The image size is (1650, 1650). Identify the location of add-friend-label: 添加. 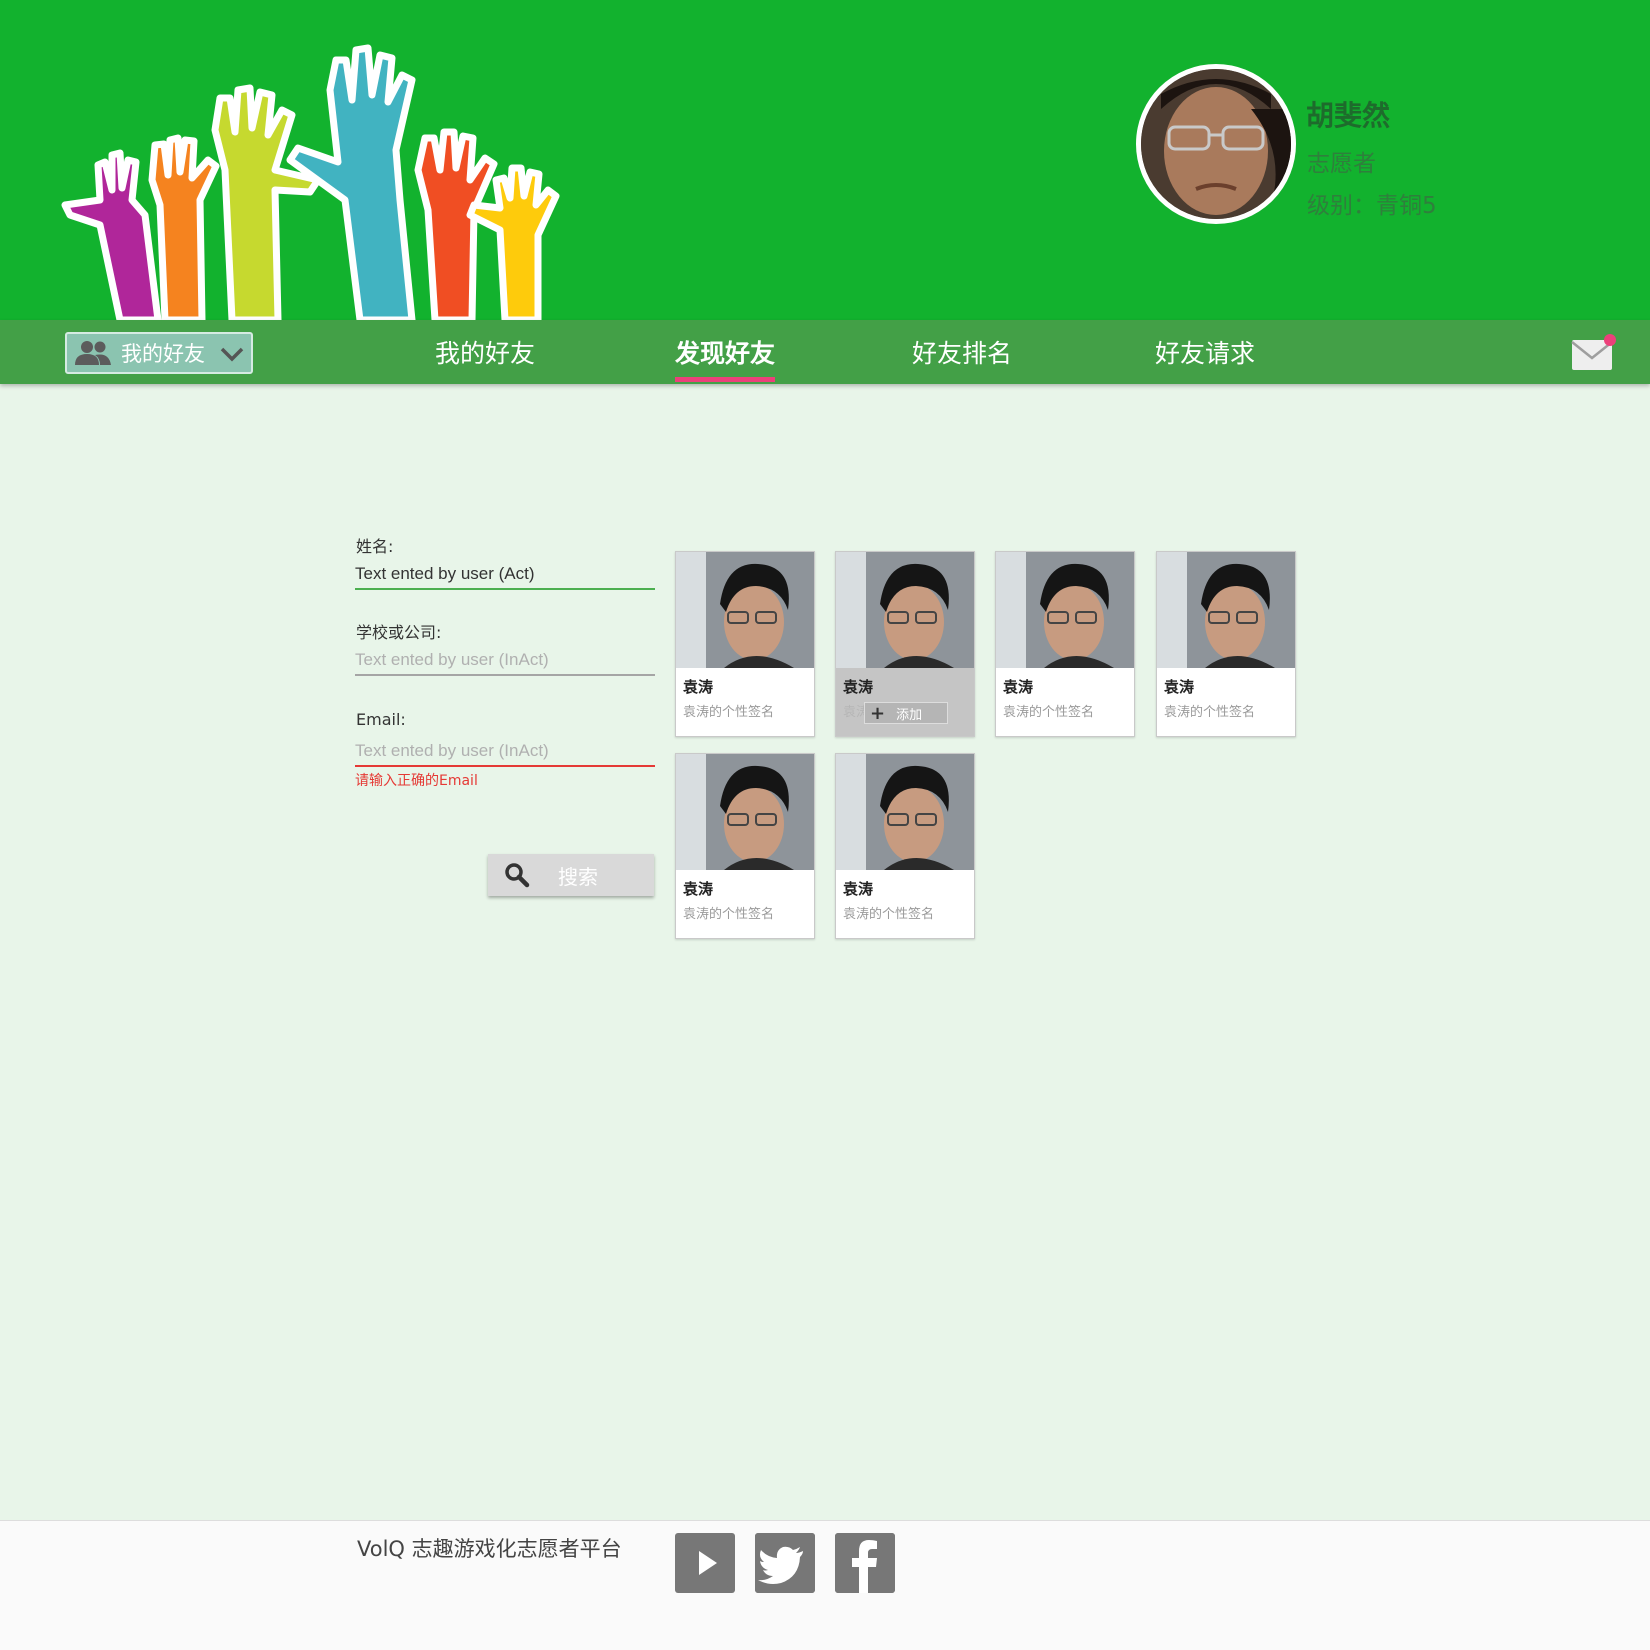
(909, 715).